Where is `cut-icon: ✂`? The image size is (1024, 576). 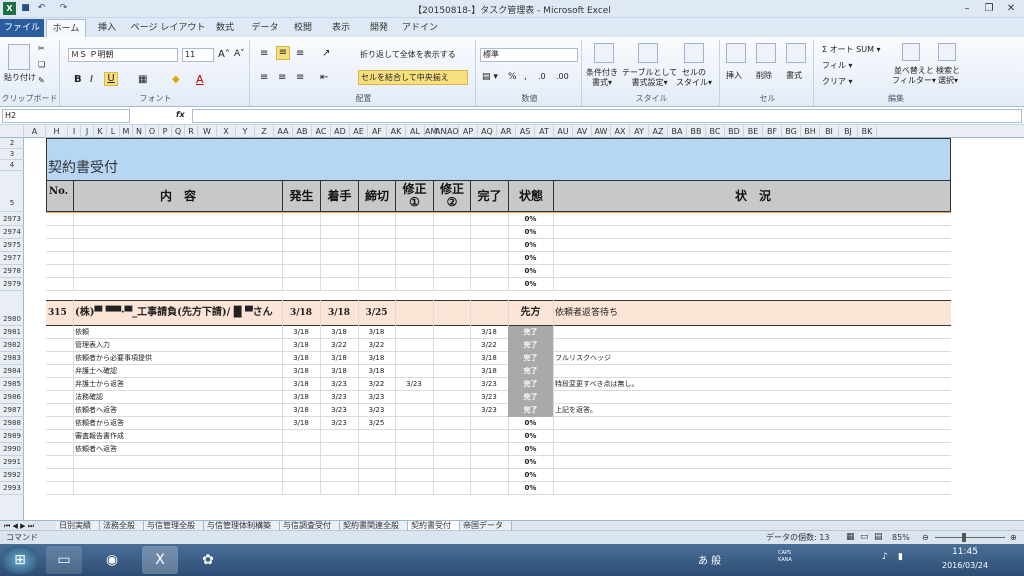
cut-icon: ✂ is located at coordinates (41, 48).